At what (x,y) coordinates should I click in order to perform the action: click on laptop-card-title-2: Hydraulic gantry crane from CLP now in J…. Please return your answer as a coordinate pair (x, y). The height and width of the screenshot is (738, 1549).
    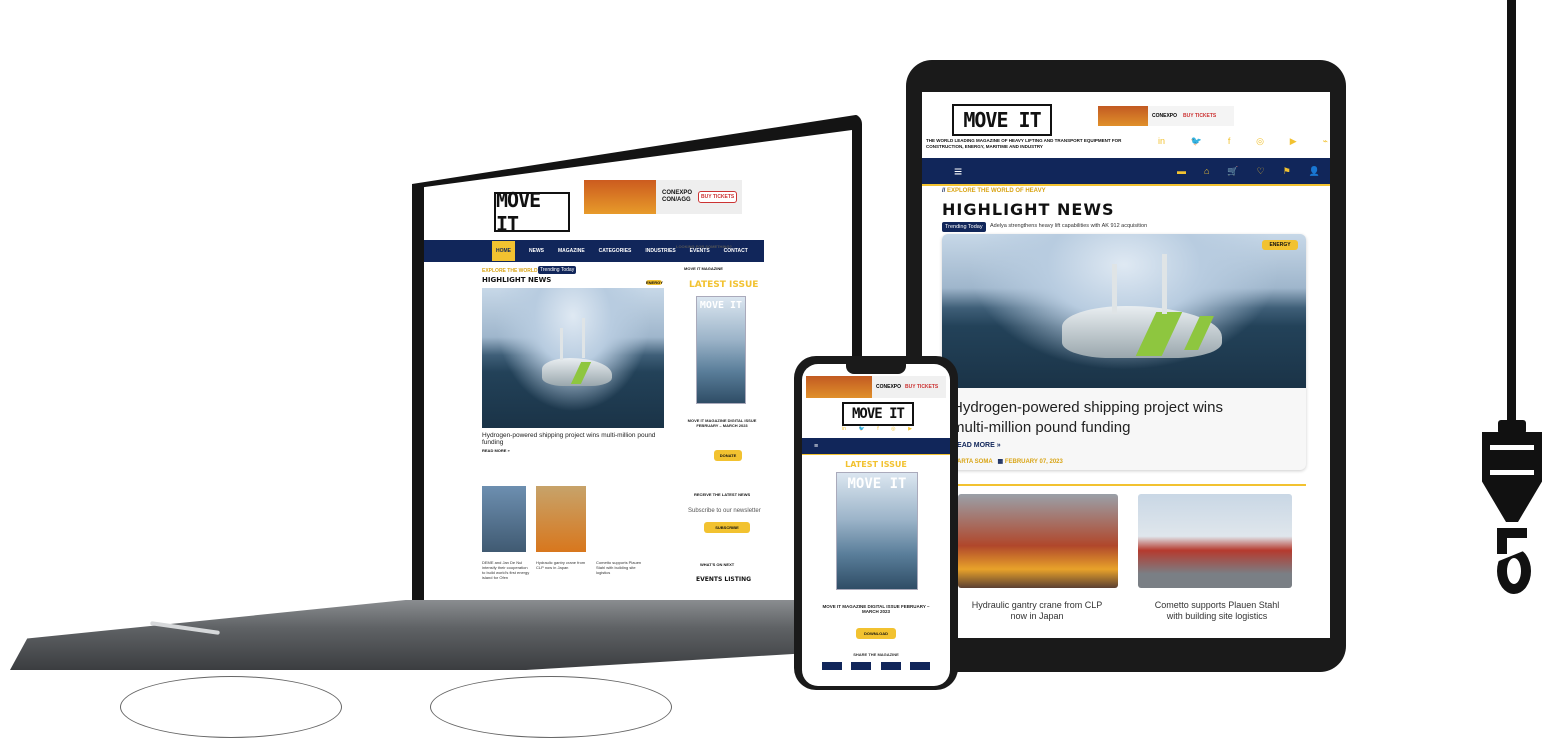
    Looking at the image, I should click on (563, 565).